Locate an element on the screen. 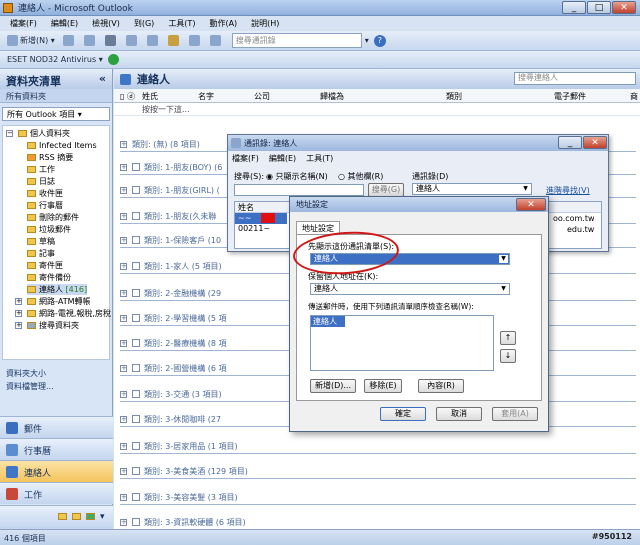 Image resolution: width=640 pixels, height=545 pixels. nav-mail-button: 郵件 is located at coordinates (56, 427).